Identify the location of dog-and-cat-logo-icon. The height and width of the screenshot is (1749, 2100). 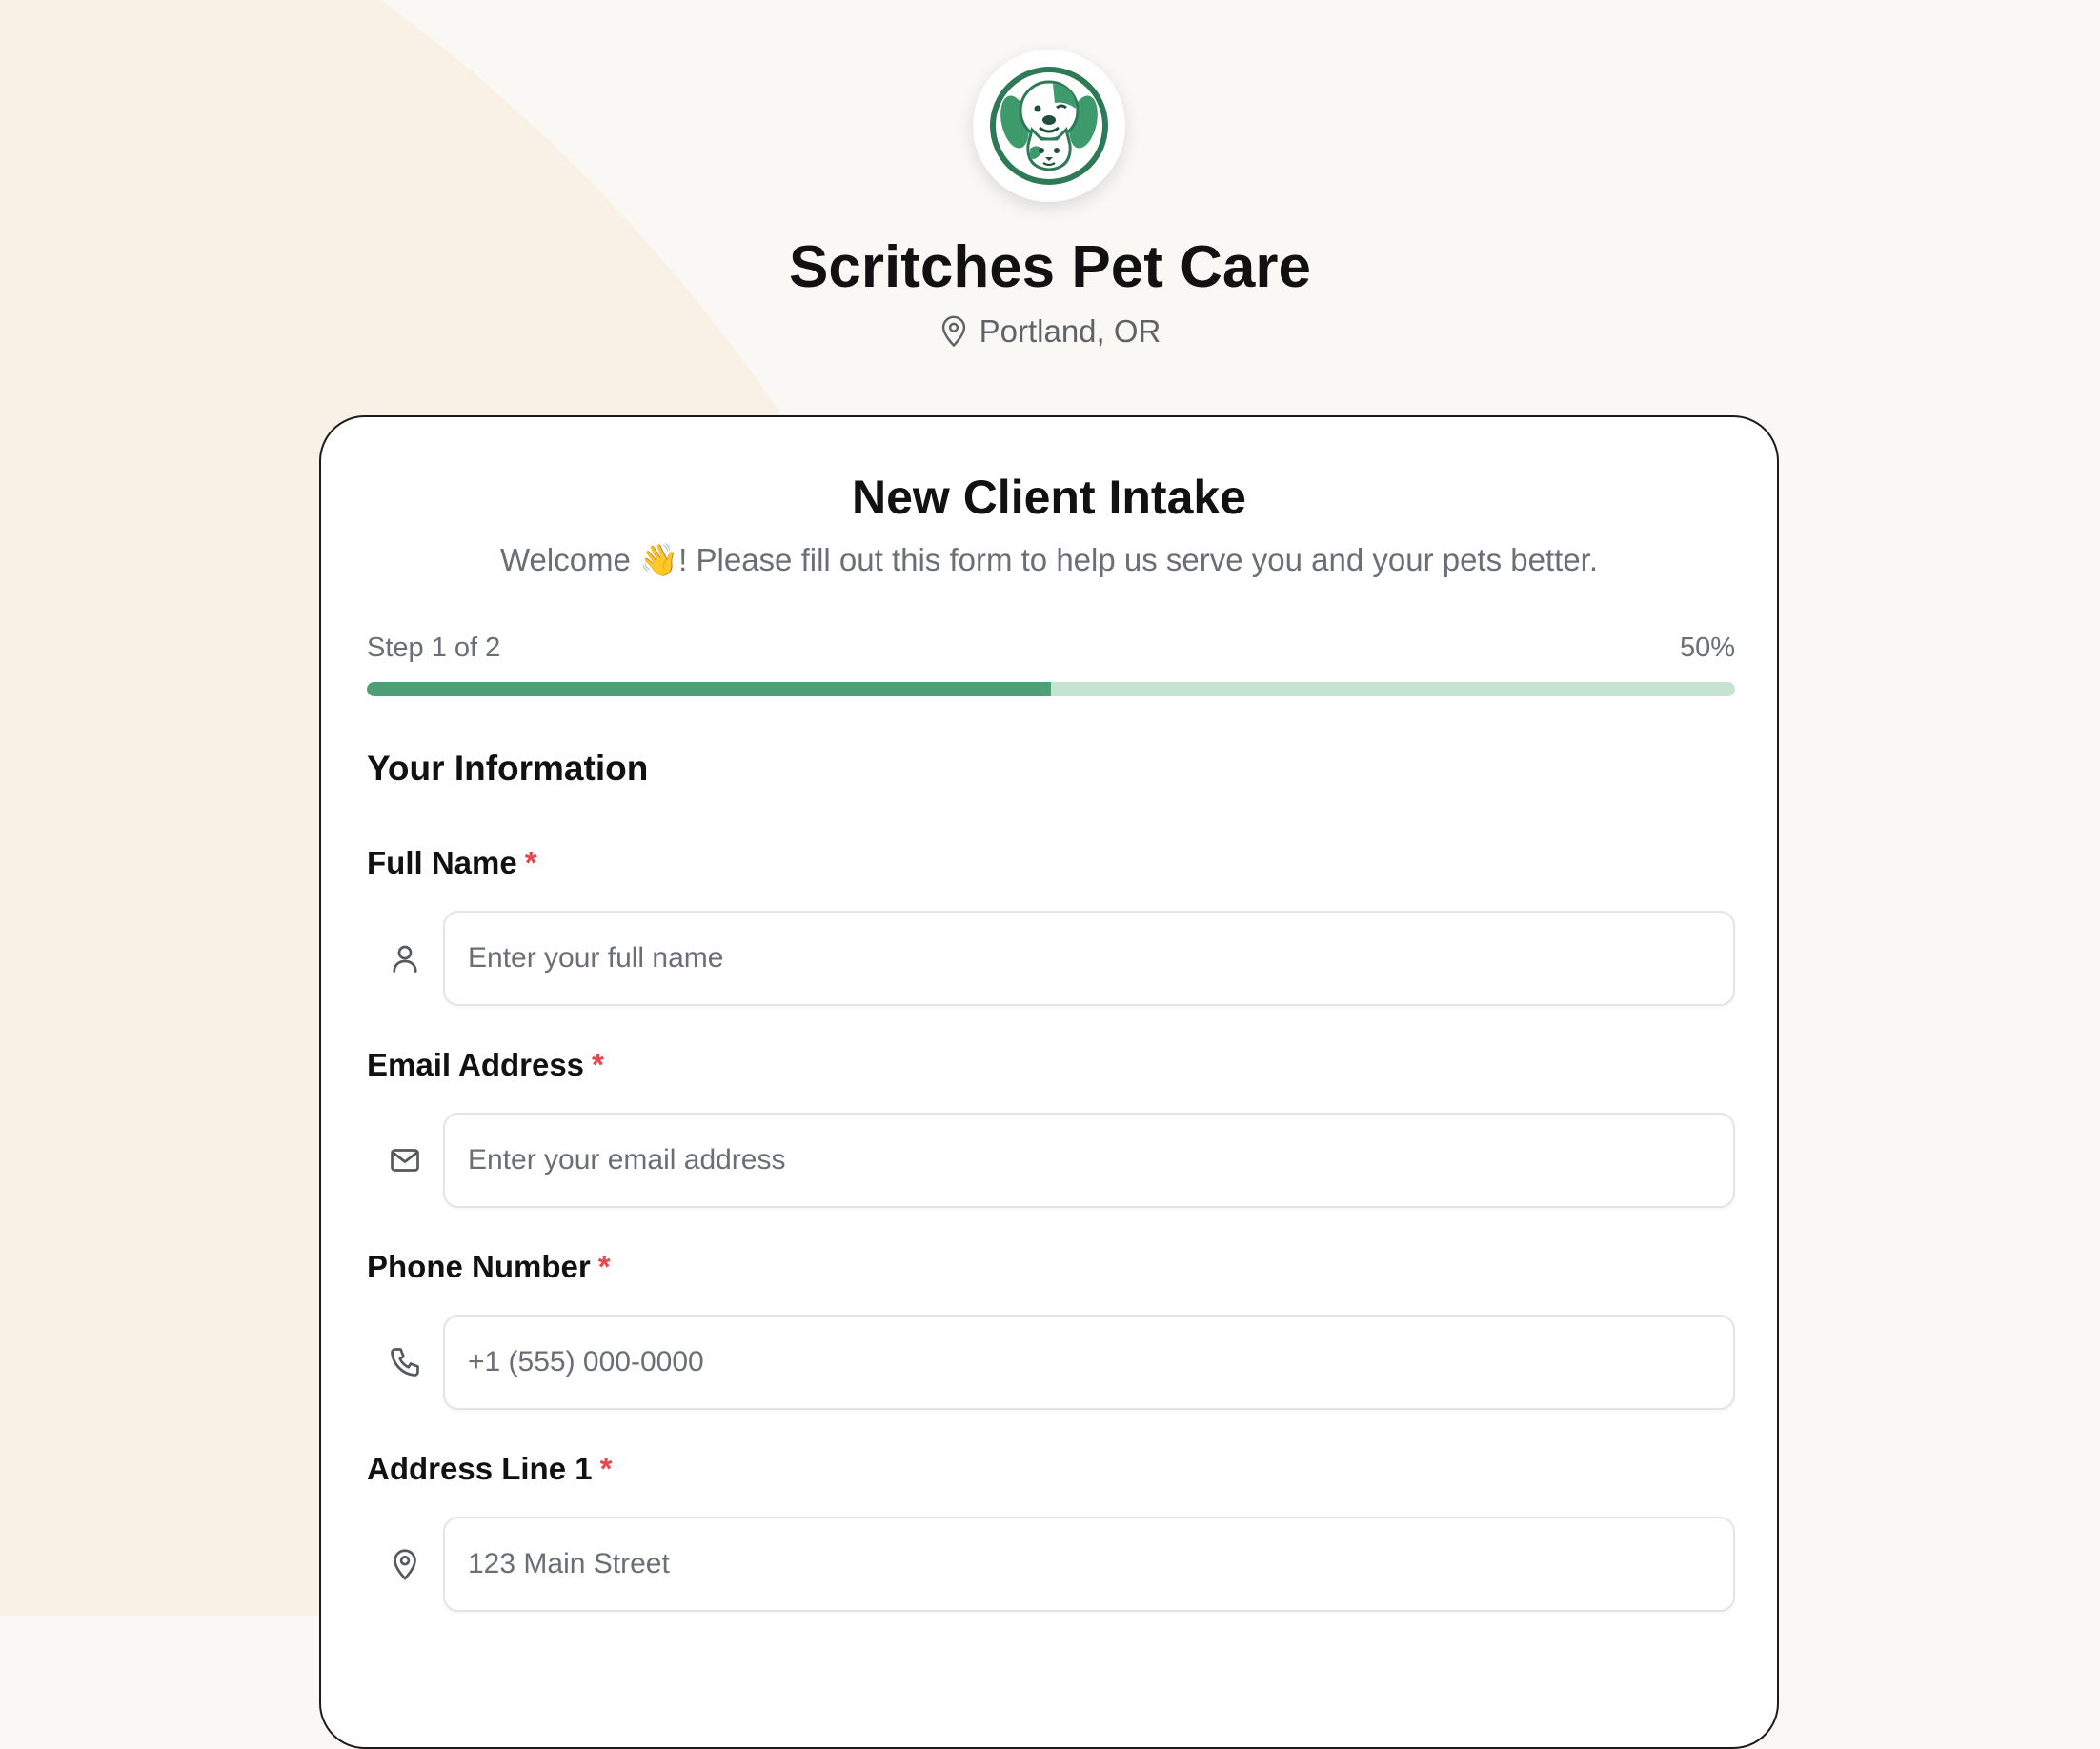
(1049, 126).